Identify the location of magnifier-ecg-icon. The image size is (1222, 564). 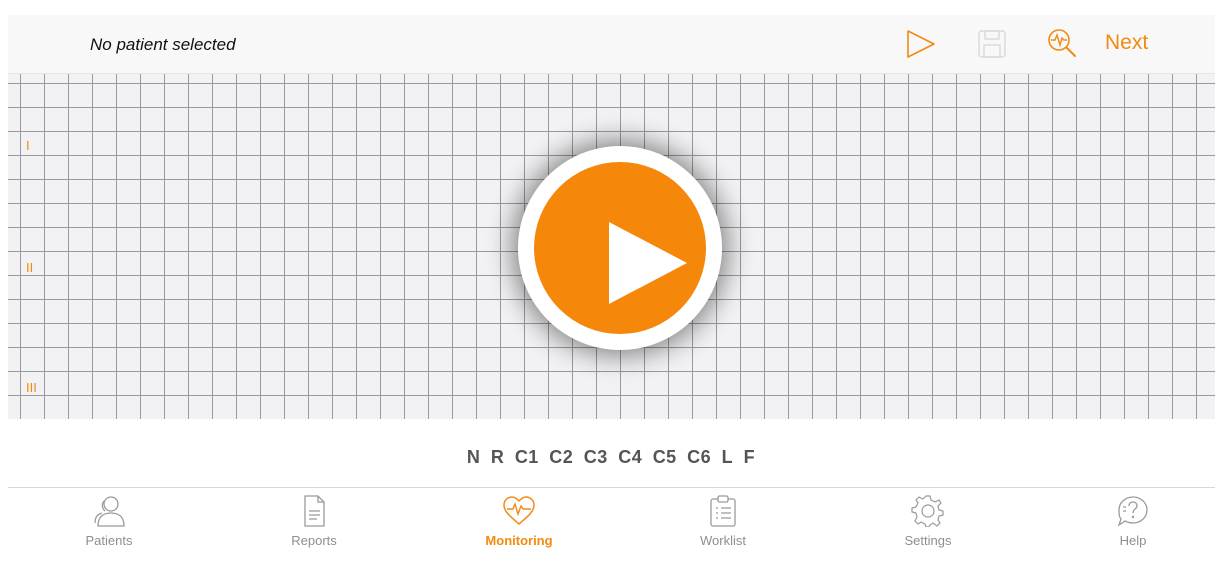
(1062, 44).